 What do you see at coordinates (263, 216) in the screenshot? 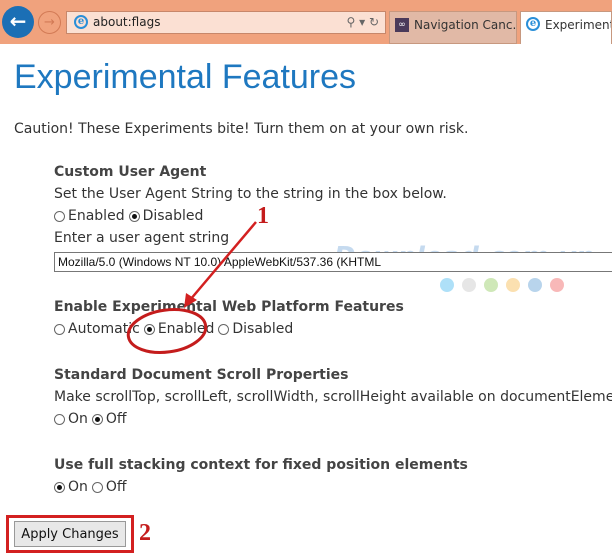
I see `step-1-label: 1` at bounding box center [263, 216].